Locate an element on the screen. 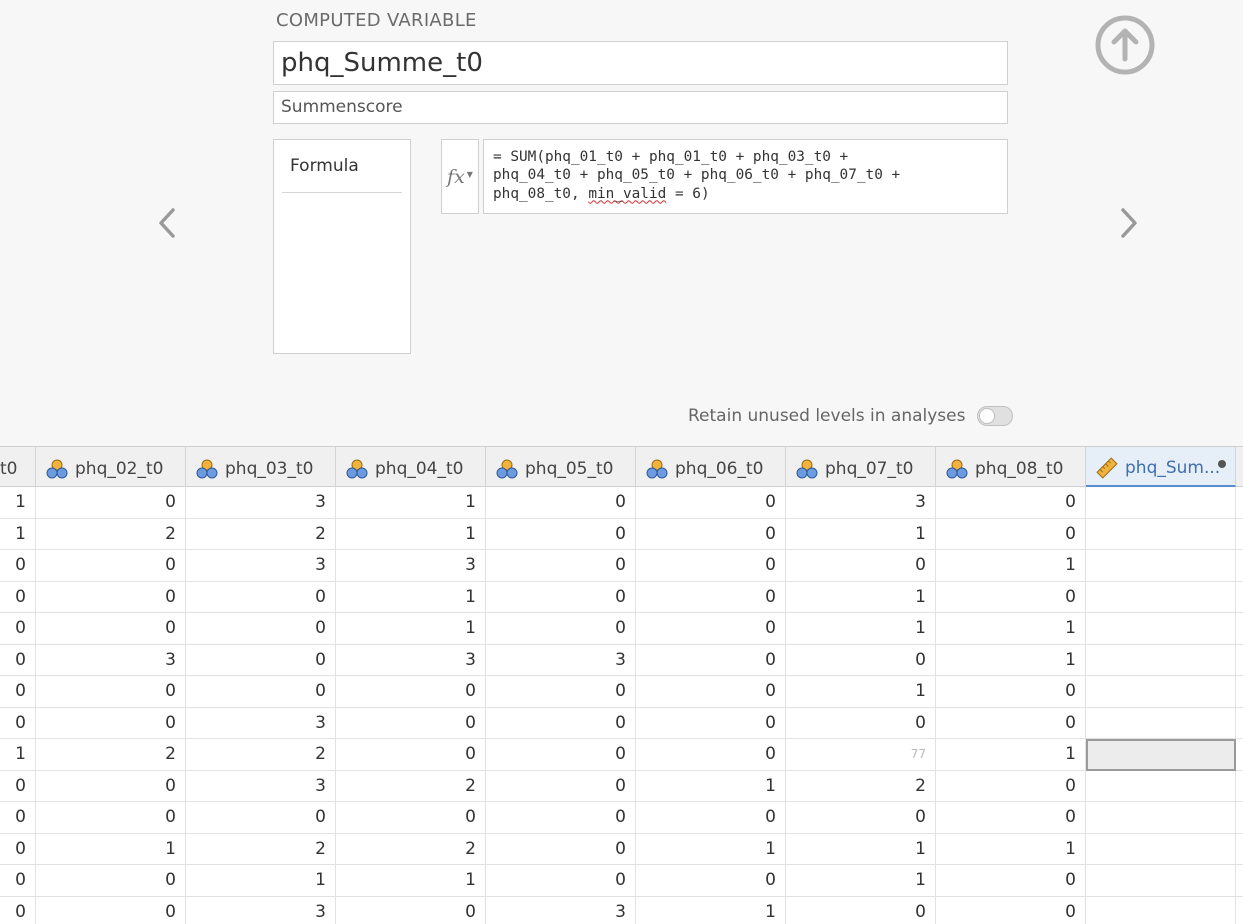  column-header: phq_04_t0 is located at coordinates (411, 467).